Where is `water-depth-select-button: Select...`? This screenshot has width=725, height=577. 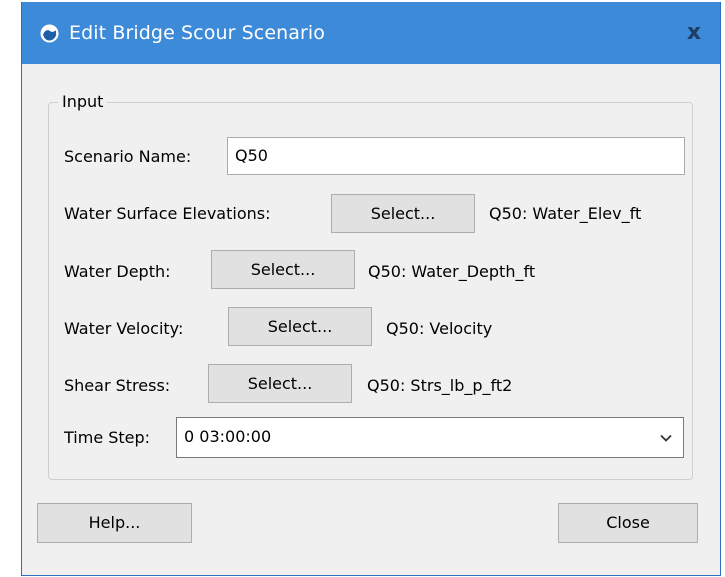
water-depth-select-button: Select... is located at coordinates (283, 269).